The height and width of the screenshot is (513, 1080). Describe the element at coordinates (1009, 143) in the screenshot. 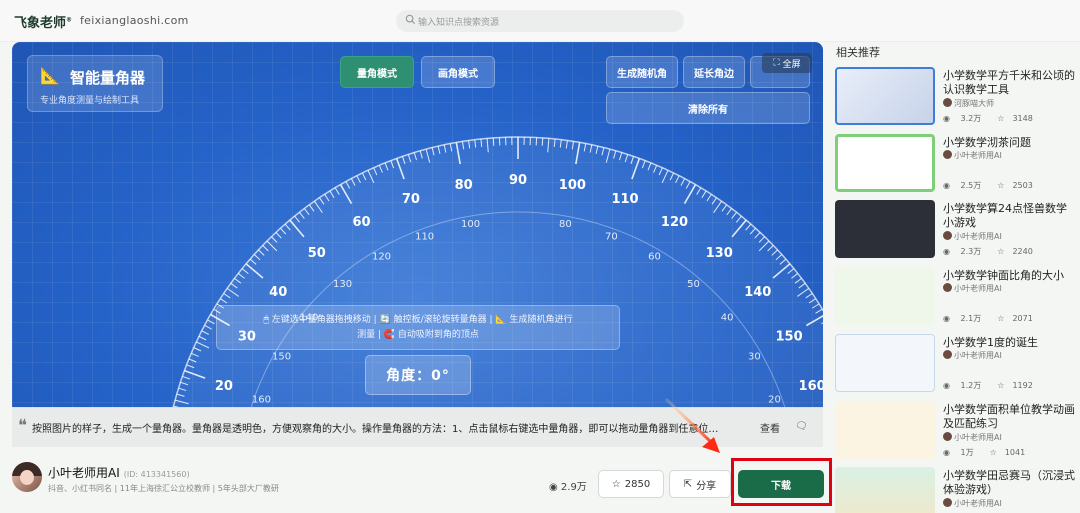

I see `related-title-text: 小学数学沏茶问题` at that location.